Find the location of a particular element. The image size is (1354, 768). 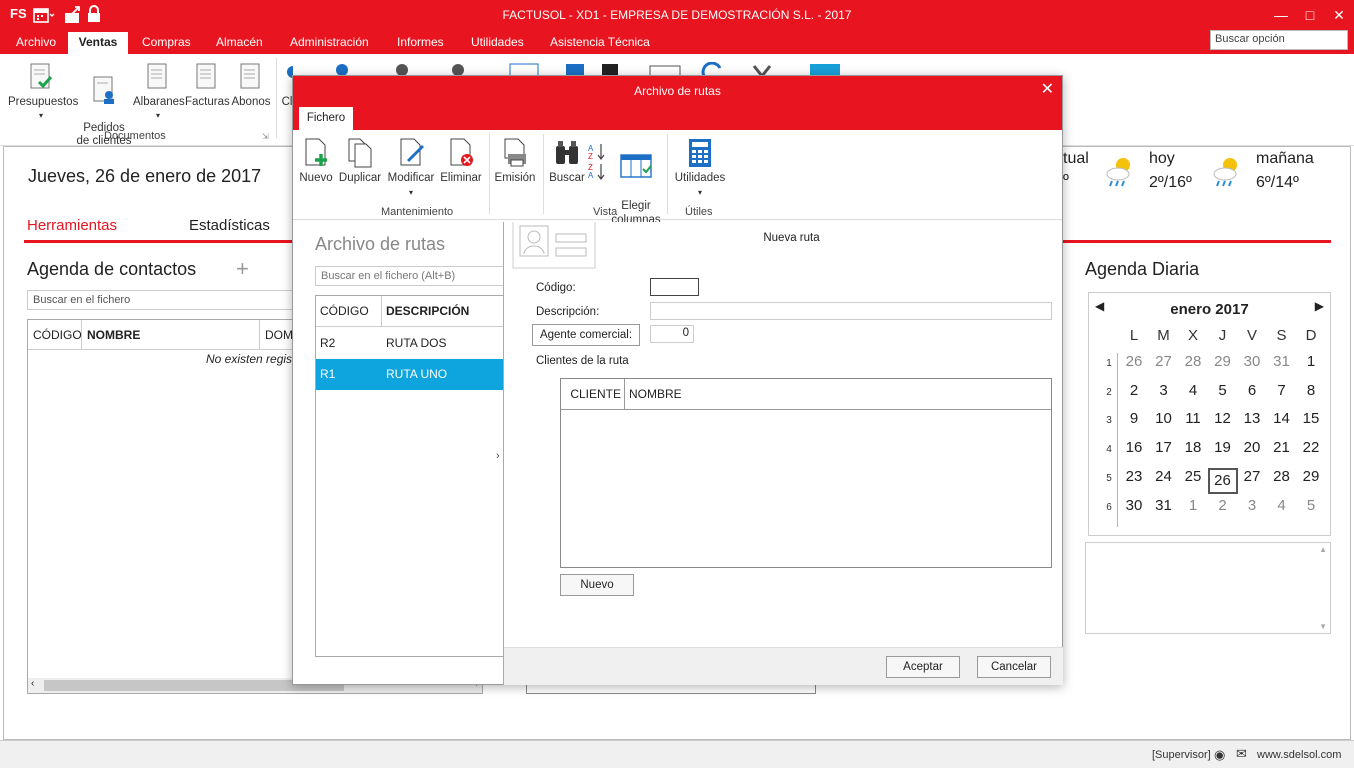

calendar-day: 14 is located at coordinates (1282, 418).